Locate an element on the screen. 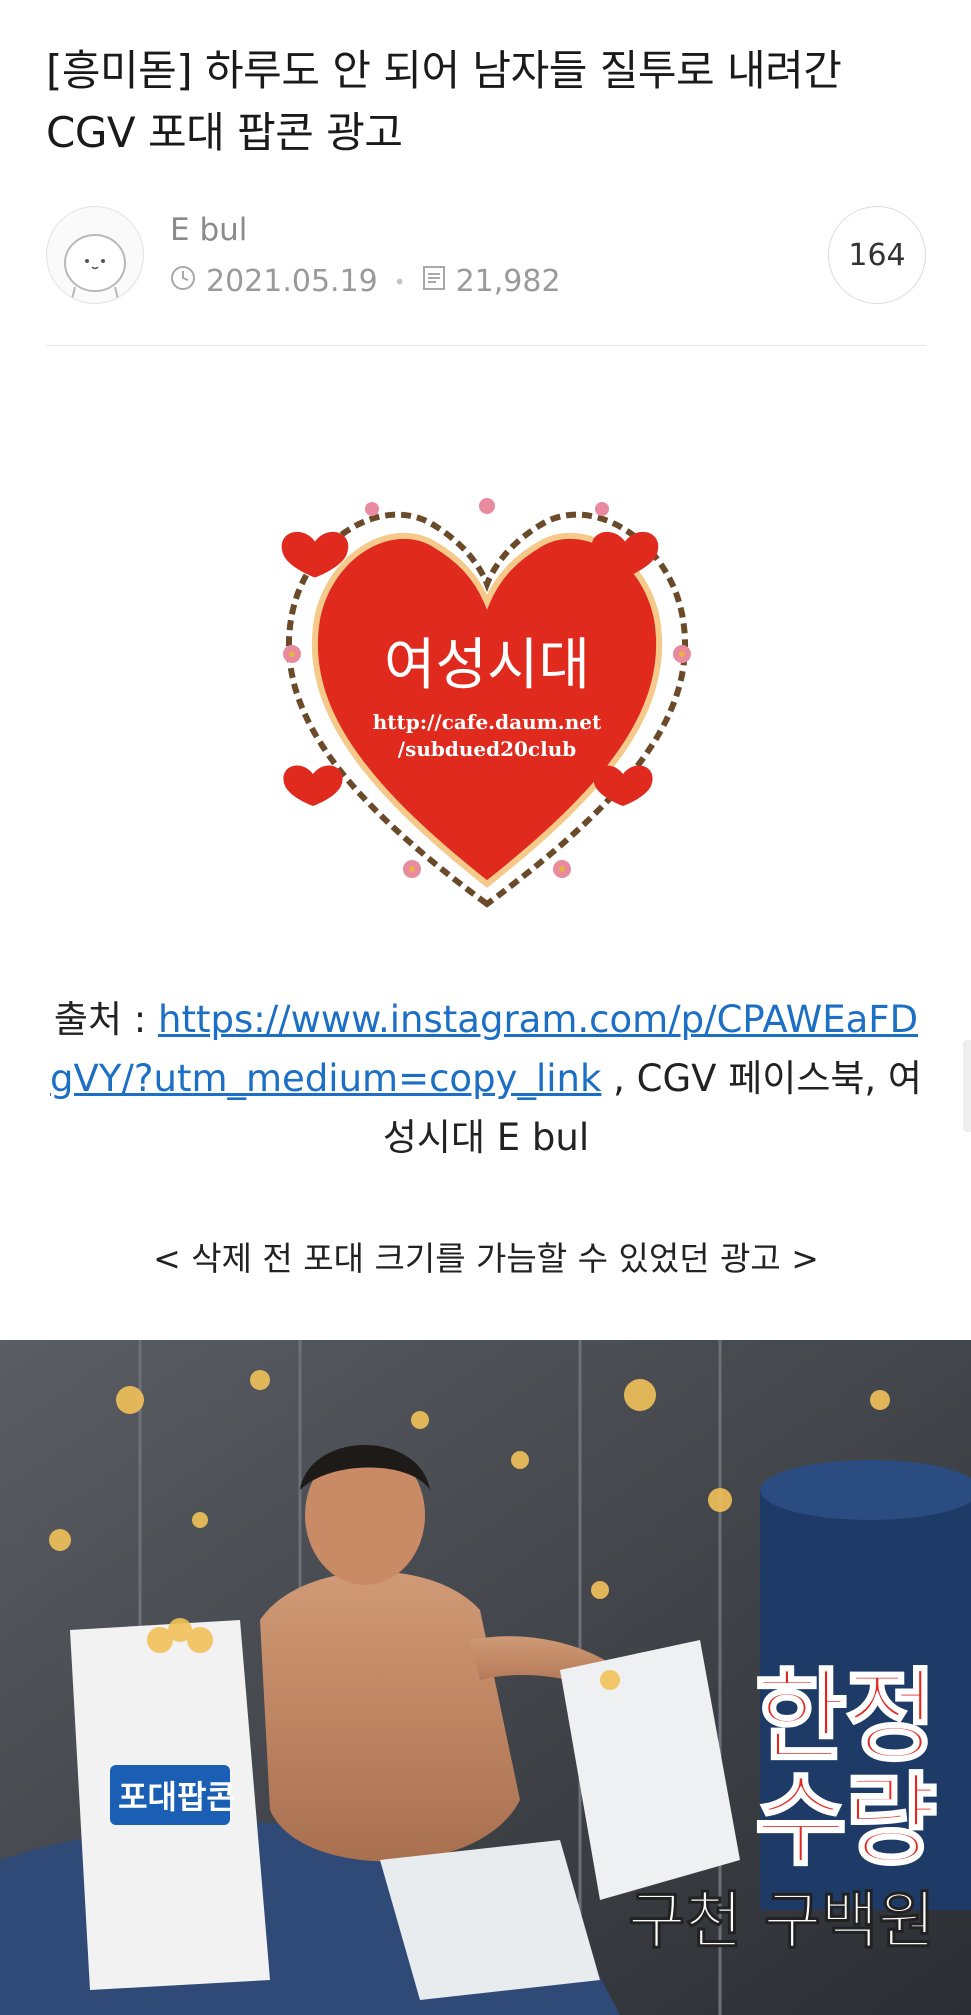 The height and width of the screenshot is (2015, 971). avatar-illustration is located at coordinates (95, 268).